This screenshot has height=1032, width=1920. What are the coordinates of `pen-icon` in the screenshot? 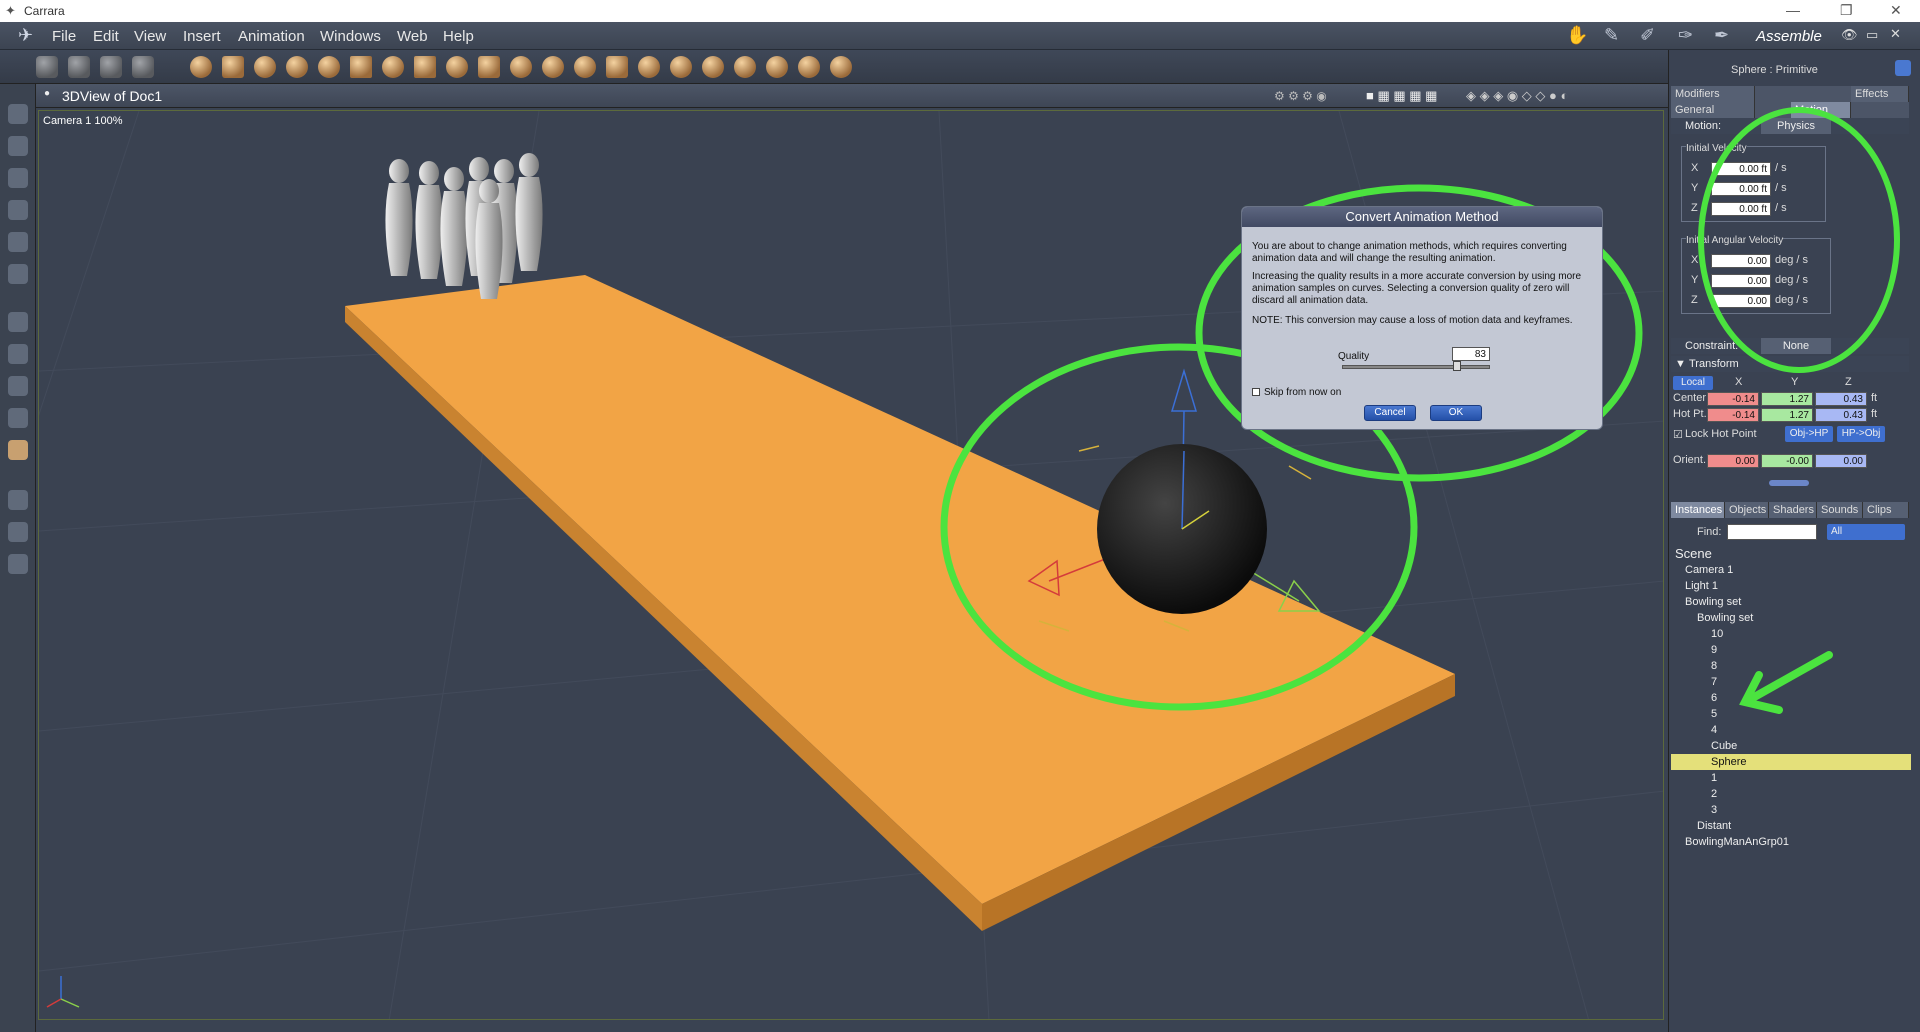 It's located at (18, 242).